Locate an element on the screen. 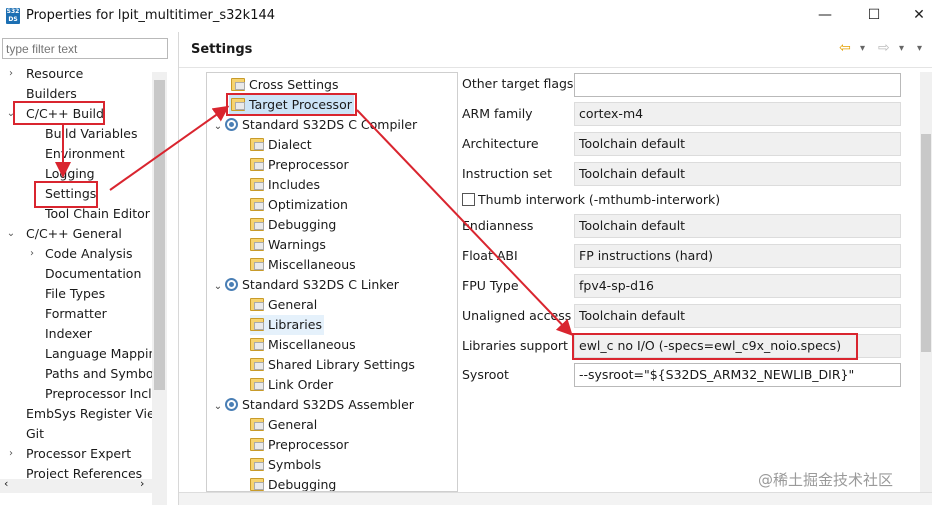 The width and height of the screenshot is (932, 505). tool-icon is located at coordinates (231, 284).